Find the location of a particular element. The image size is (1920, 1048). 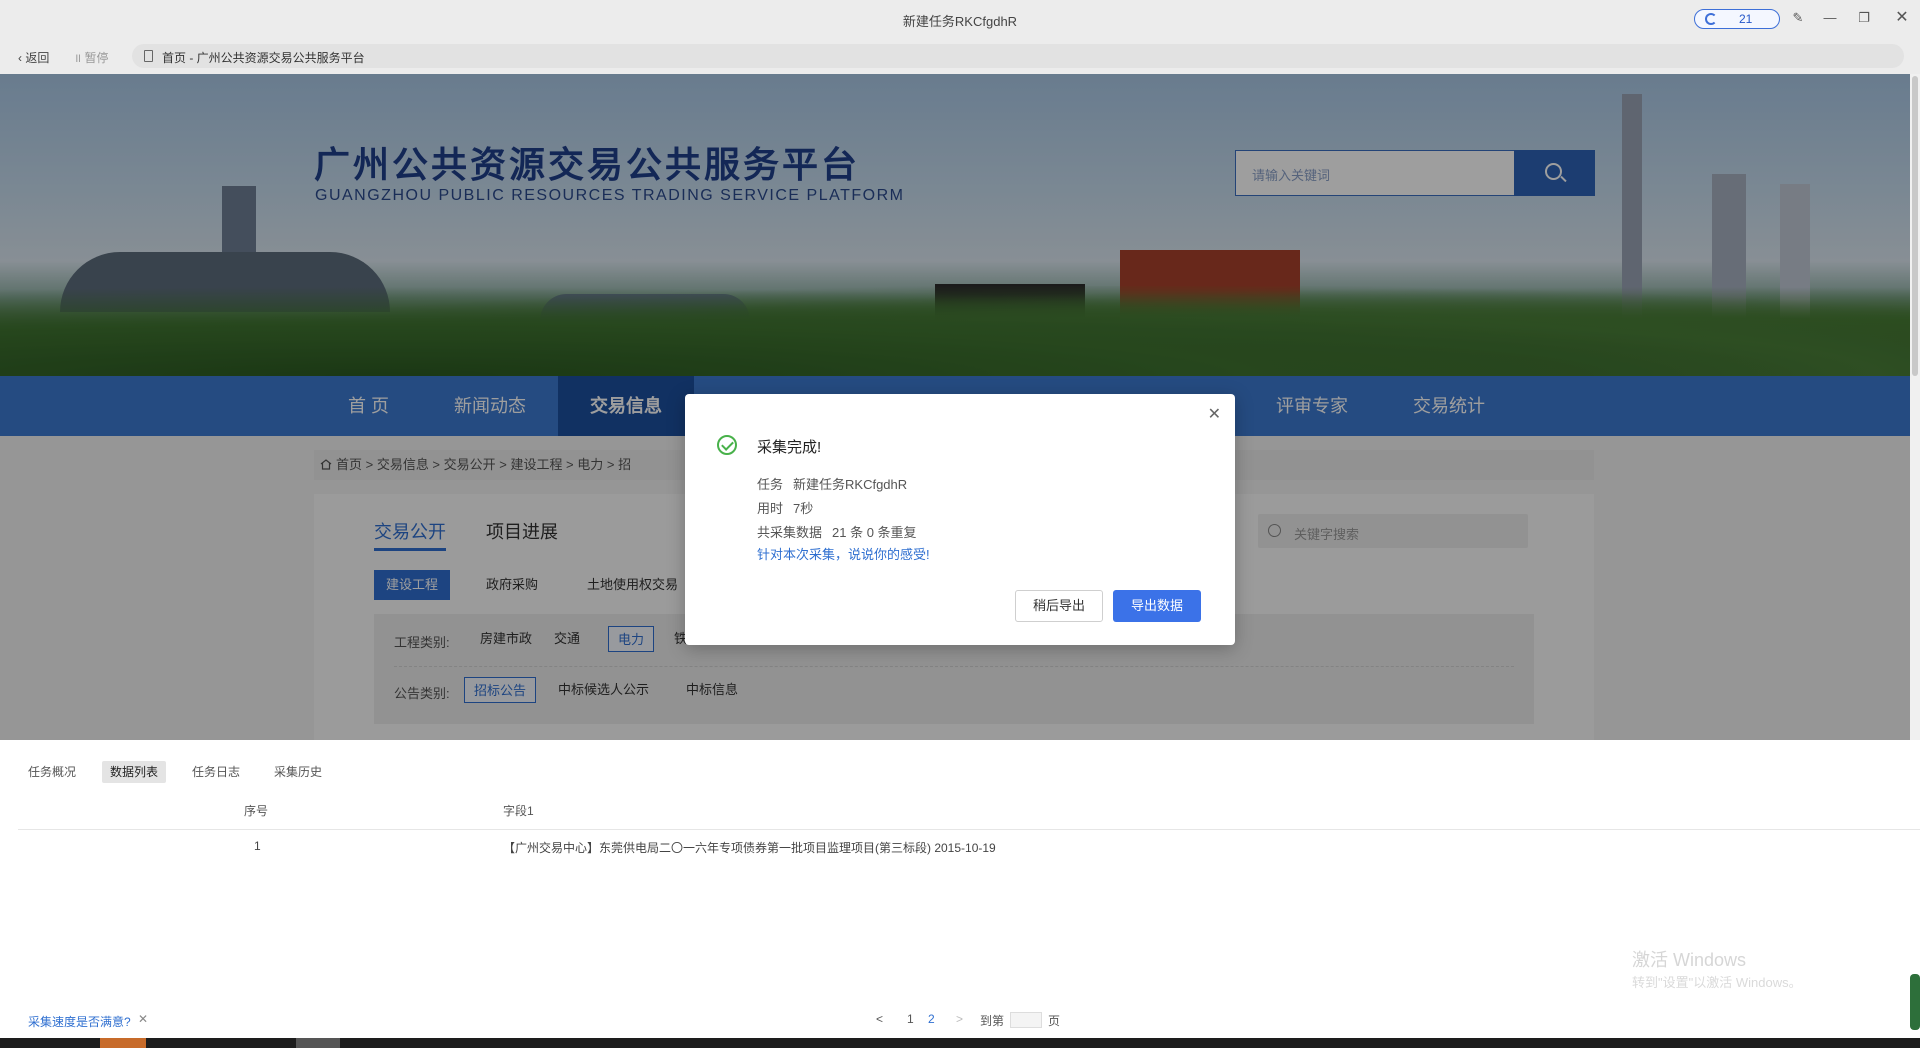

pager-goto-label: 到第 is located at coordinates (992, 1021).